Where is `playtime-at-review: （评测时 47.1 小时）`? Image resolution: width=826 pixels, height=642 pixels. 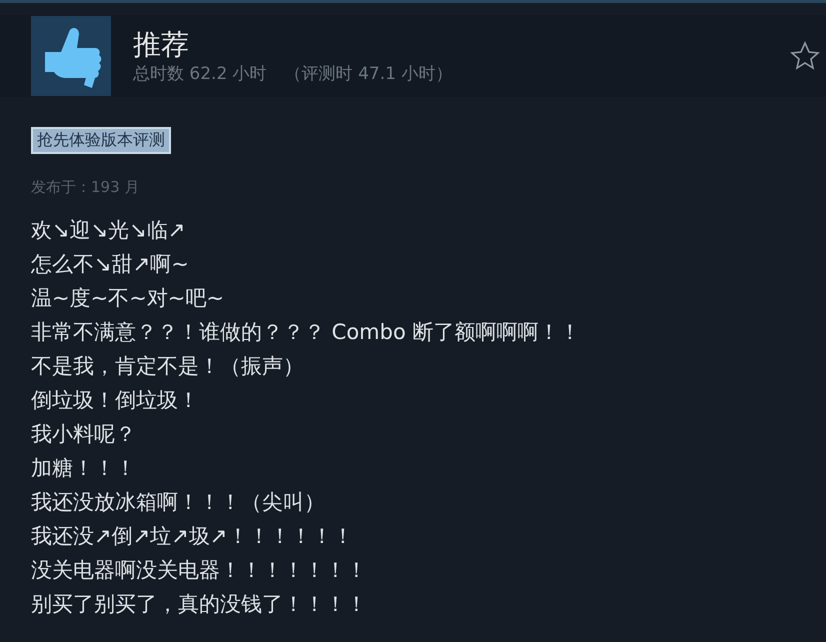 playtime-at-review: （评测时 47.1 小时） is located at coordinates (368, 73).